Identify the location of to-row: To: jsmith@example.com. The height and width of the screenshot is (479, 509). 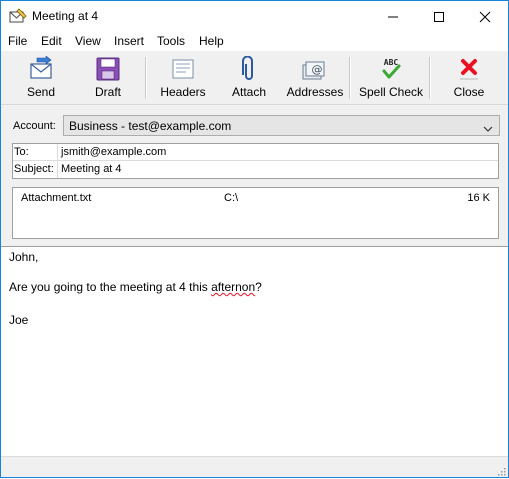
(255, 152).